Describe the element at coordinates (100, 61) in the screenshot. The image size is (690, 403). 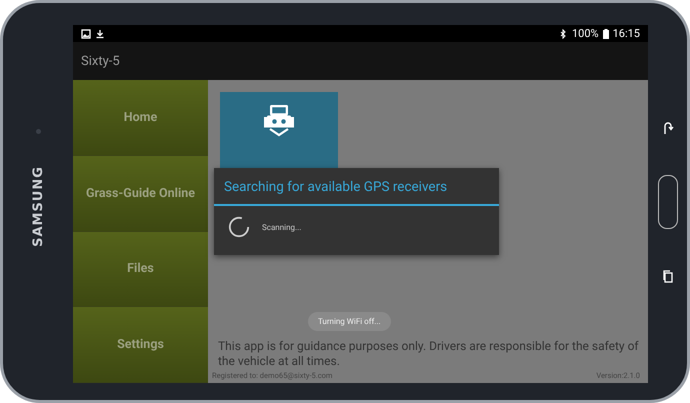
I see `app-title: Sixty-5` at that location.